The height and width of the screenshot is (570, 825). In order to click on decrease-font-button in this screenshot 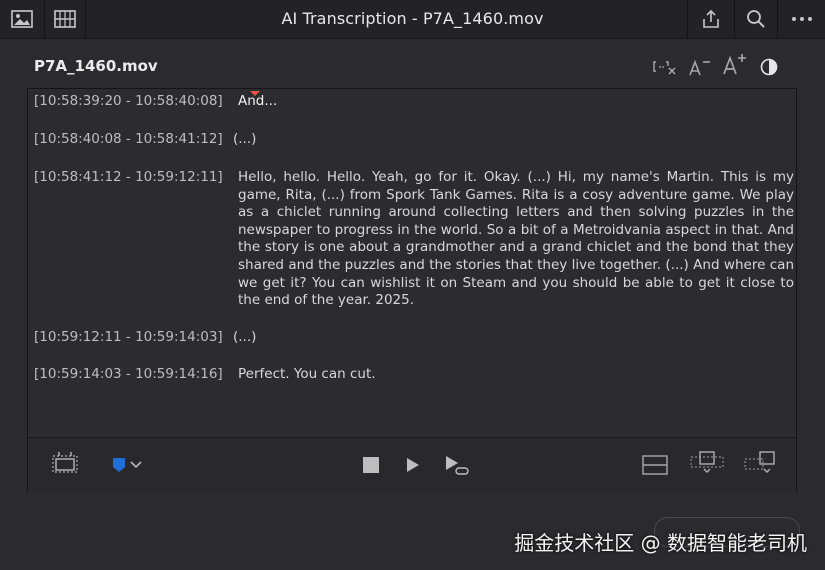, I will do `click(700, 67)`.